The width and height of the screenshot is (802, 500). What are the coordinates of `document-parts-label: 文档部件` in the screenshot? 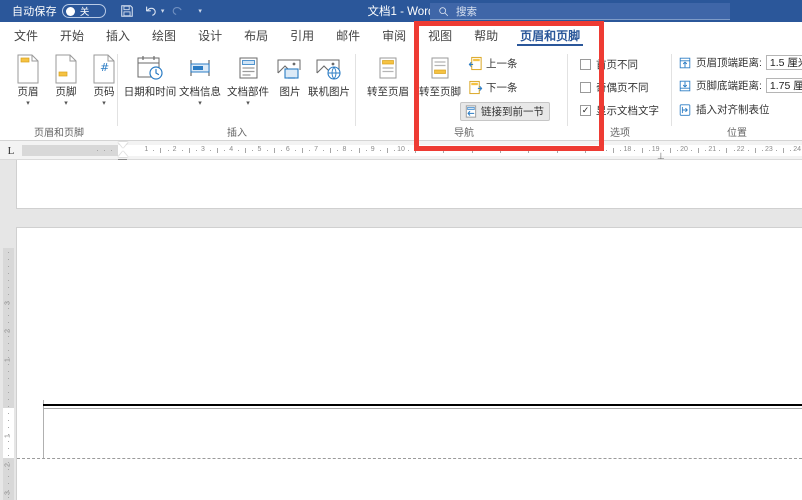 It's located at (248, 92).